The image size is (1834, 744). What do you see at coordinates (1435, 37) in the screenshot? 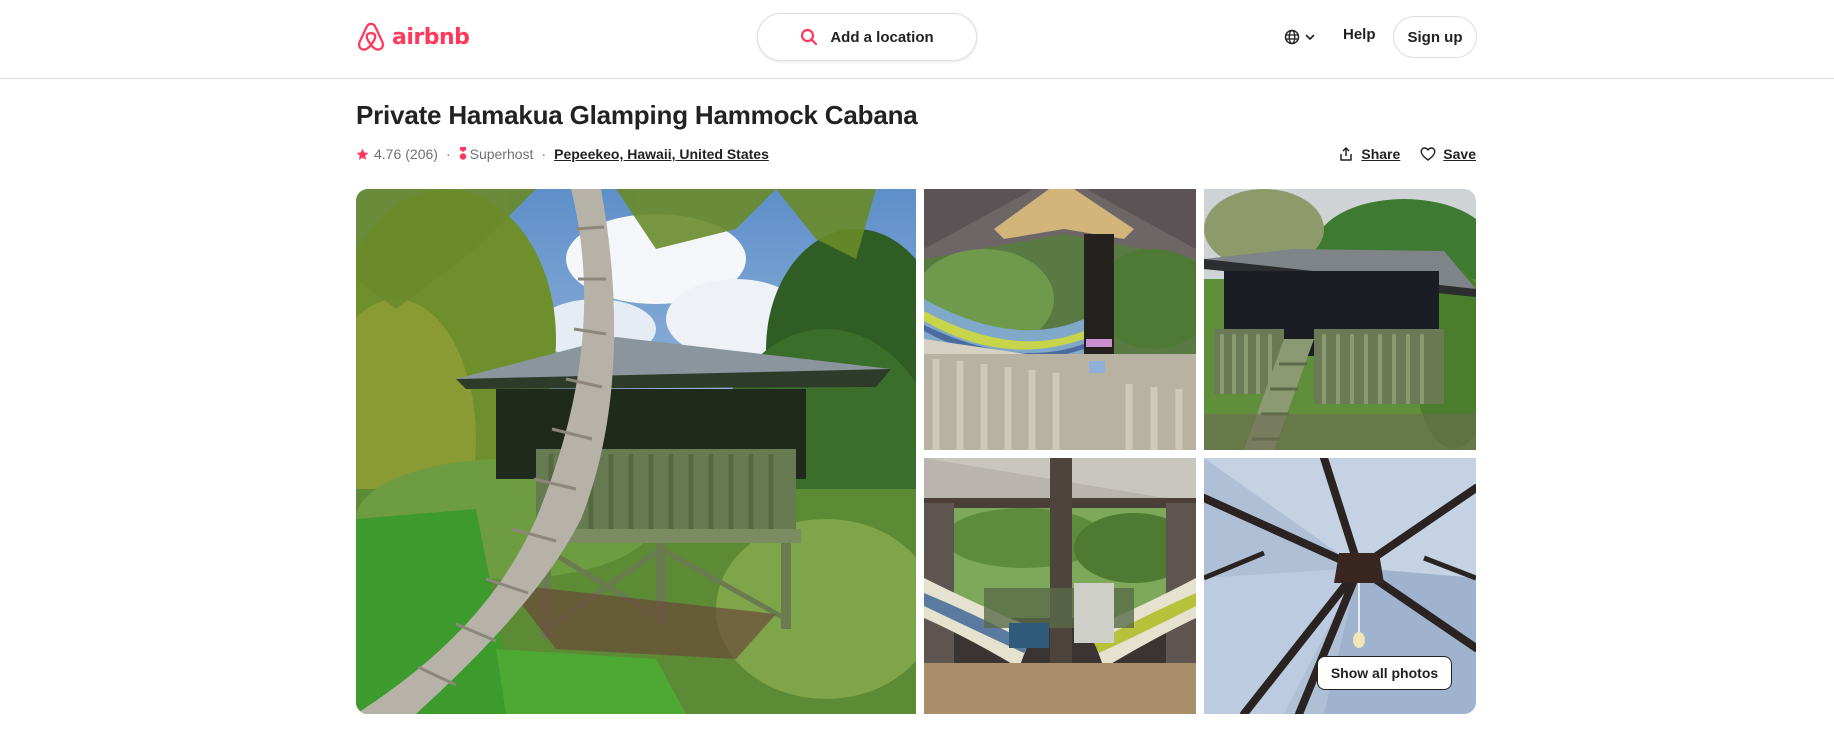
I see `sign-up-button: Sign up` at bounding box center [1435, 37].